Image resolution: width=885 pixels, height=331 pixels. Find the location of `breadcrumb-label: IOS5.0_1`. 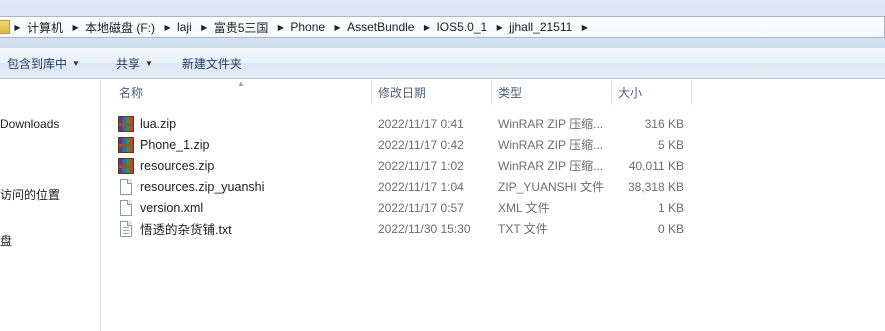

breadcrumb-label: IOS5.0_1 is located at coordinates (462, 27).